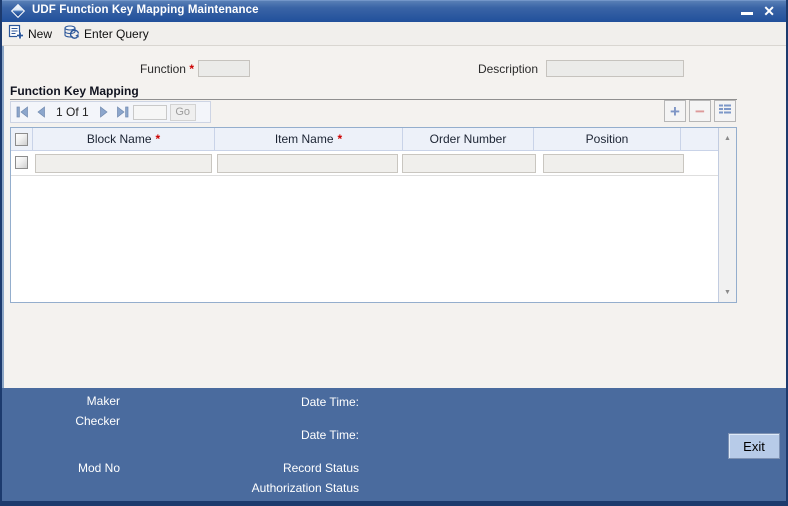 The height and width of the screenshot is (506, 788). Describe the element at coordinates (182, 112) in the screenshot. I see `go-button: Go` at that location.